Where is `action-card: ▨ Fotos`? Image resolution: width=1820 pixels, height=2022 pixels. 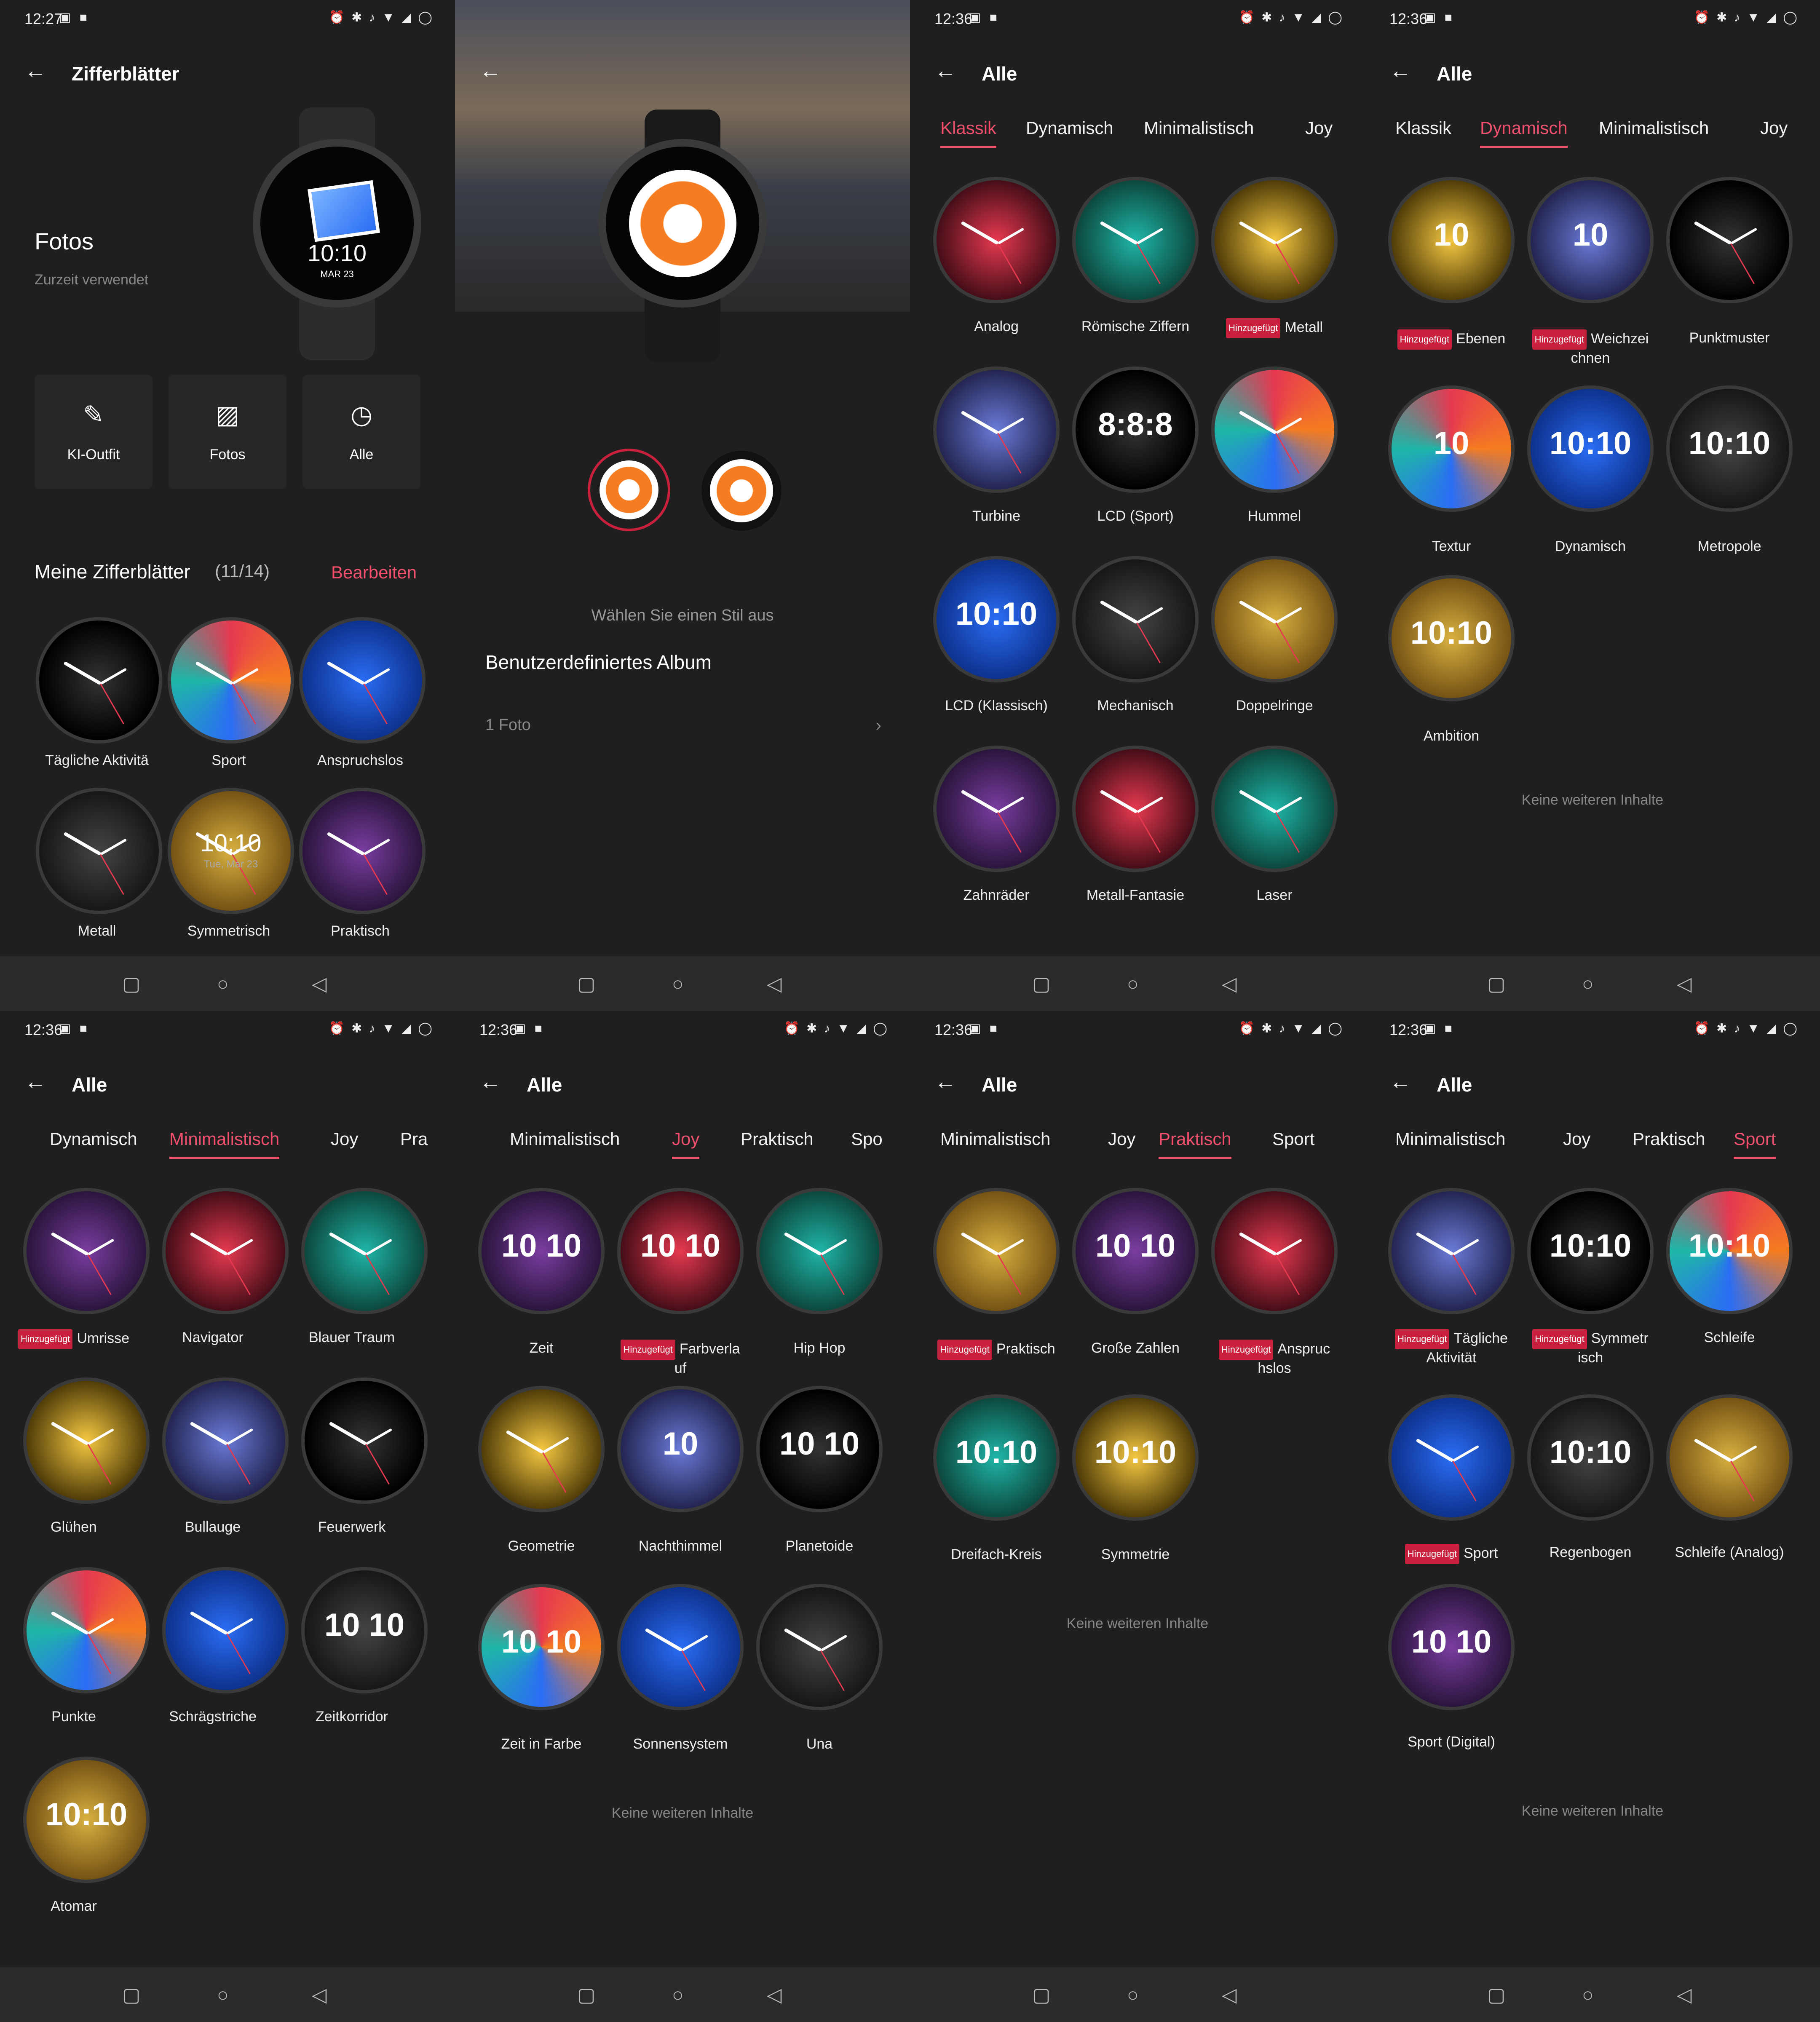
action-card: ▨ Fotos is located at coordinates (227, 432).